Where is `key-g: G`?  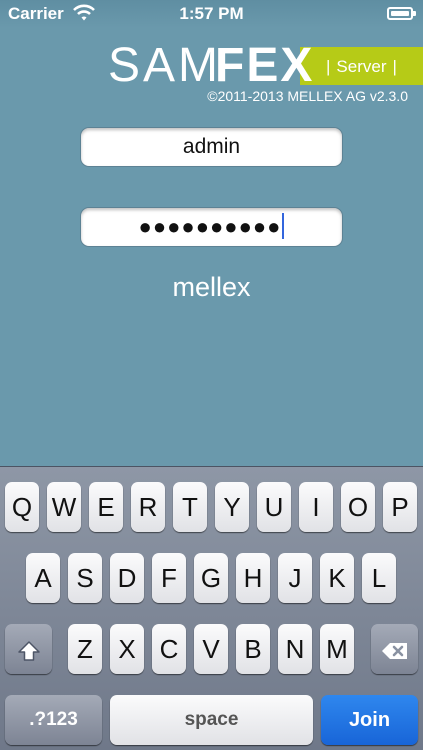 key-g: G is located at coordinates (211, 578).